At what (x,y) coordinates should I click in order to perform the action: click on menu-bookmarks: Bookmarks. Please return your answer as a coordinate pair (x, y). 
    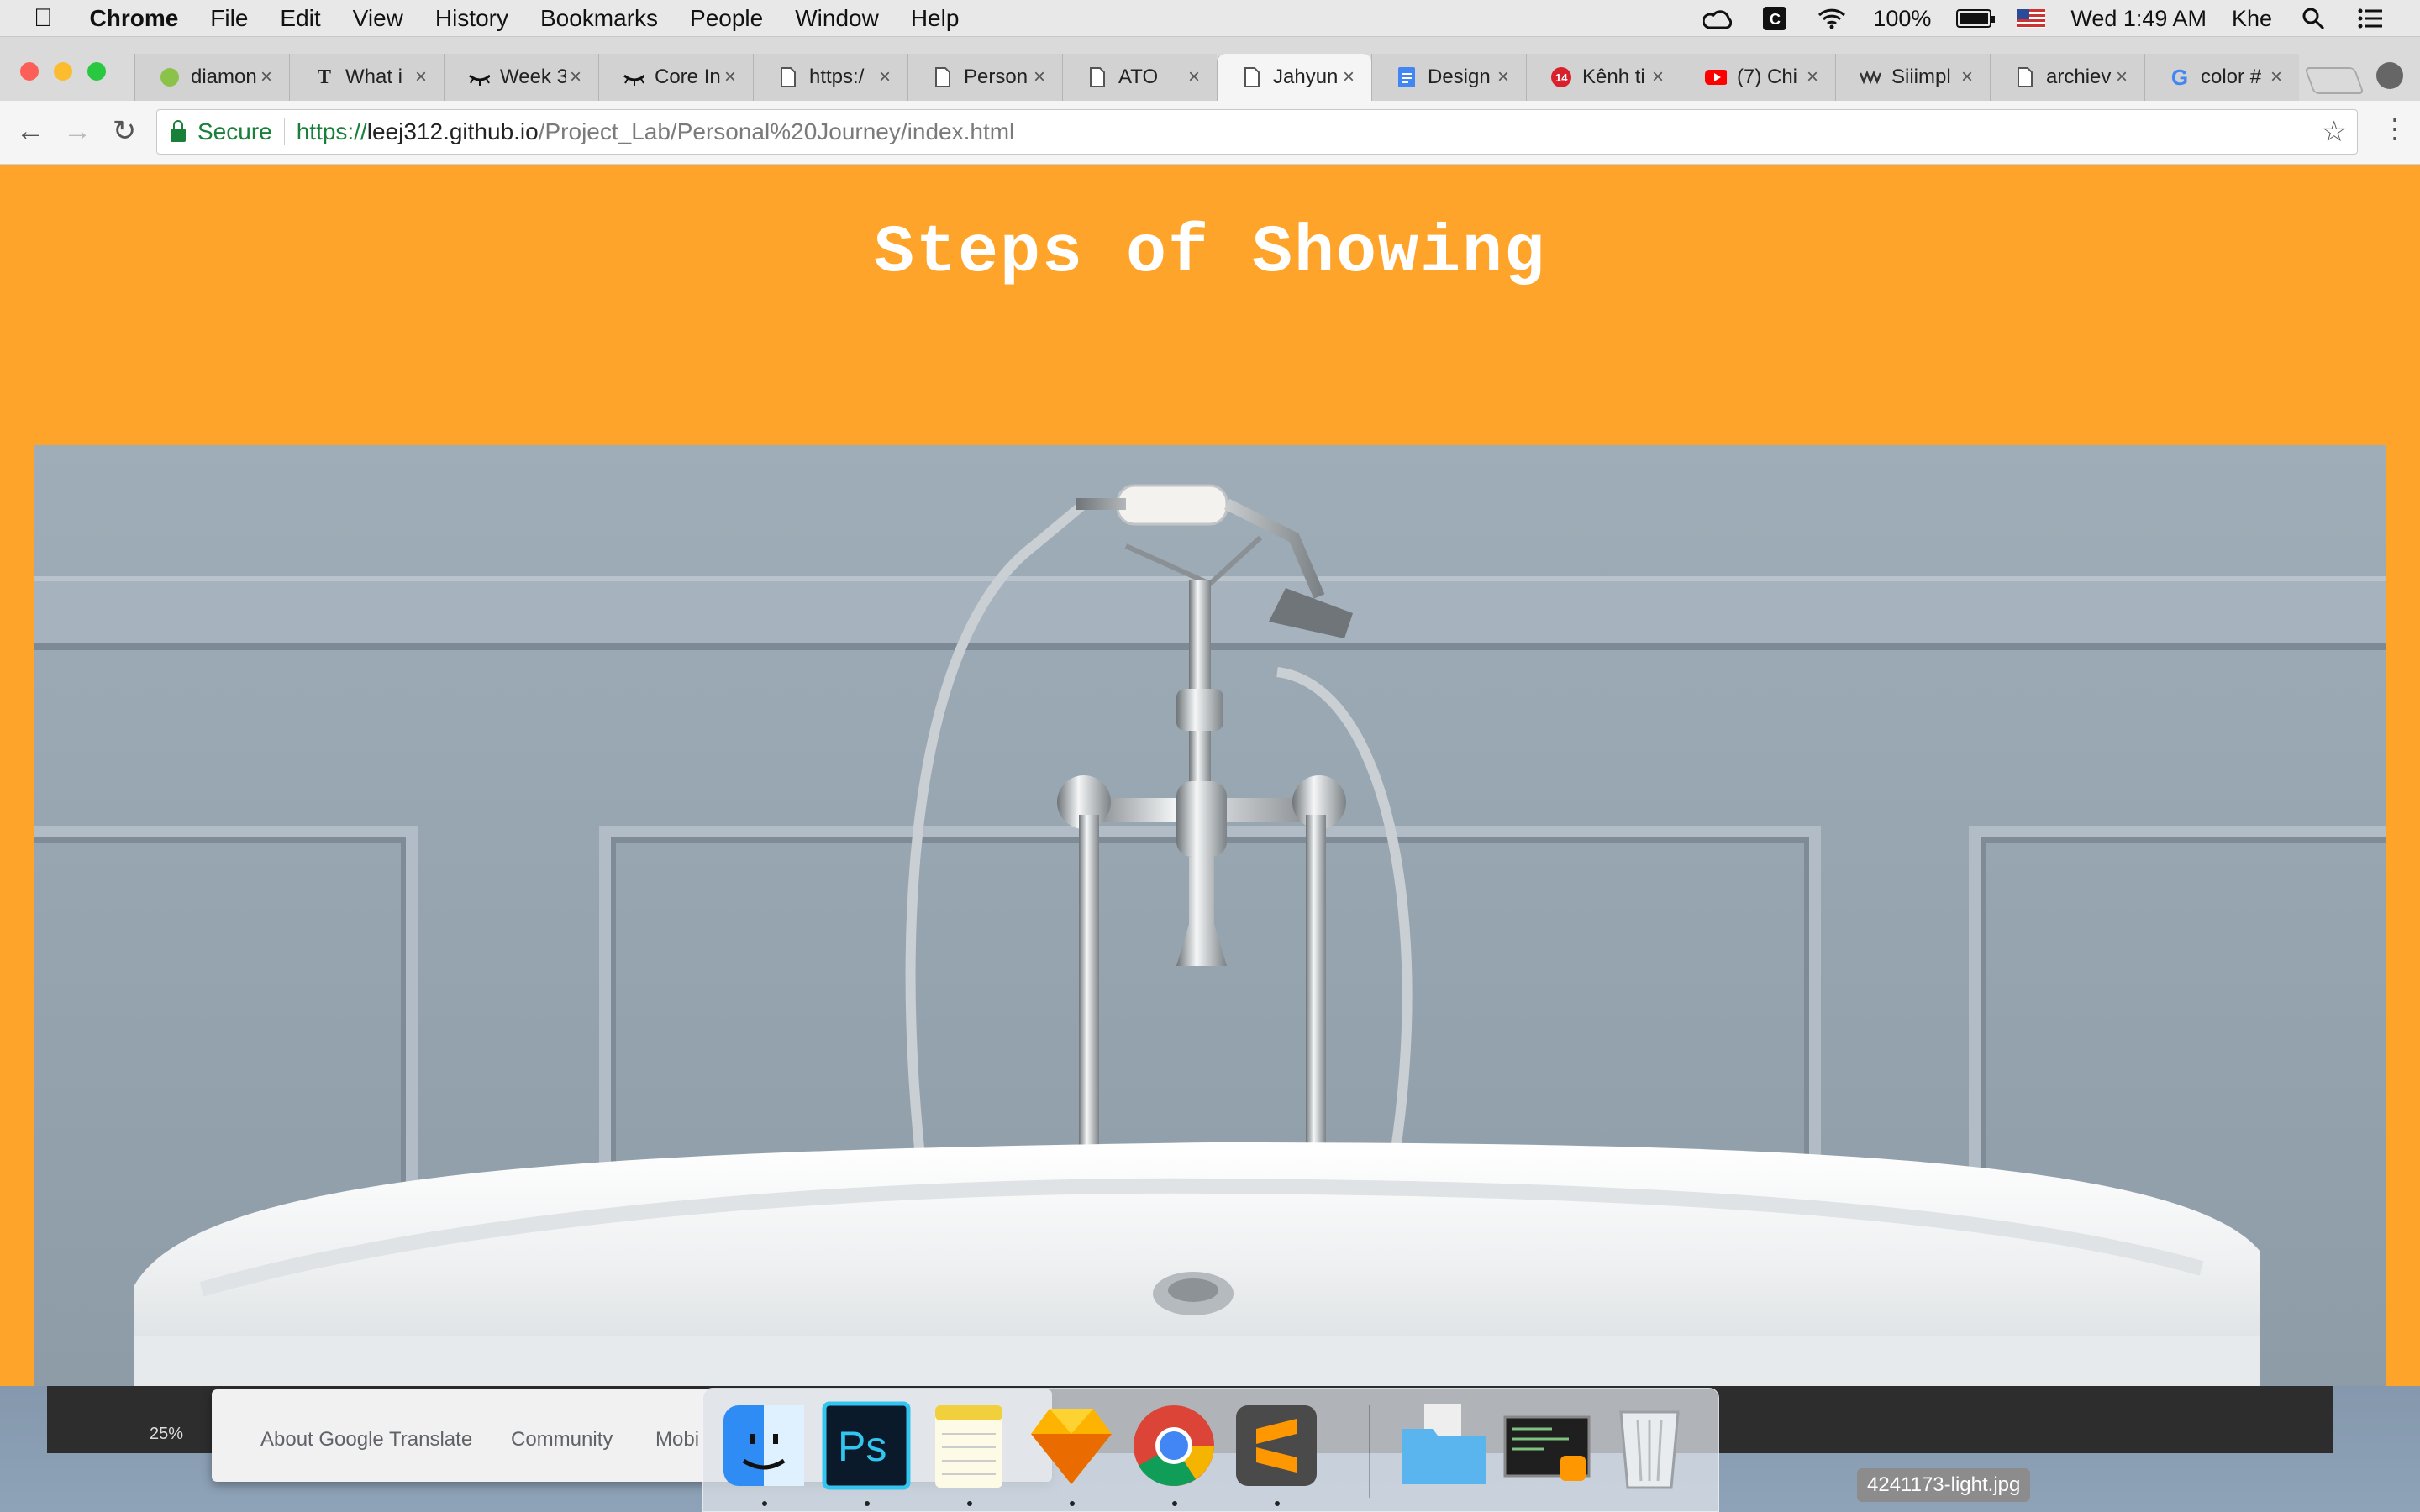
    Looking at the image, I should click on (599, 18).